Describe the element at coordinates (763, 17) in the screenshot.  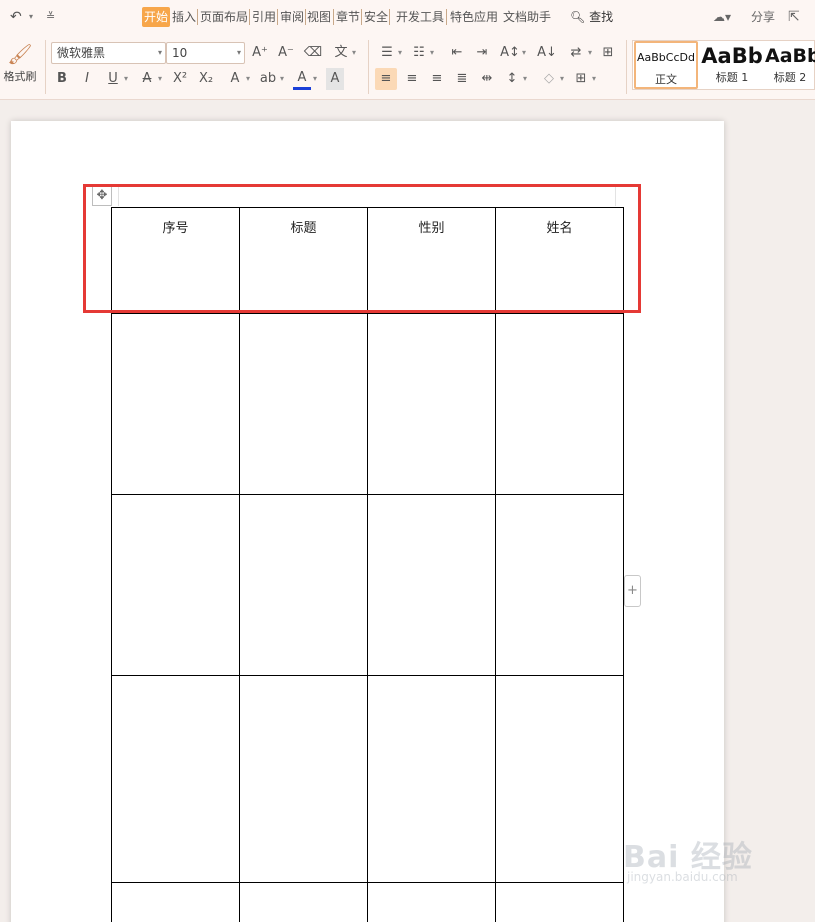
I see `share-button: 分享` at that location.